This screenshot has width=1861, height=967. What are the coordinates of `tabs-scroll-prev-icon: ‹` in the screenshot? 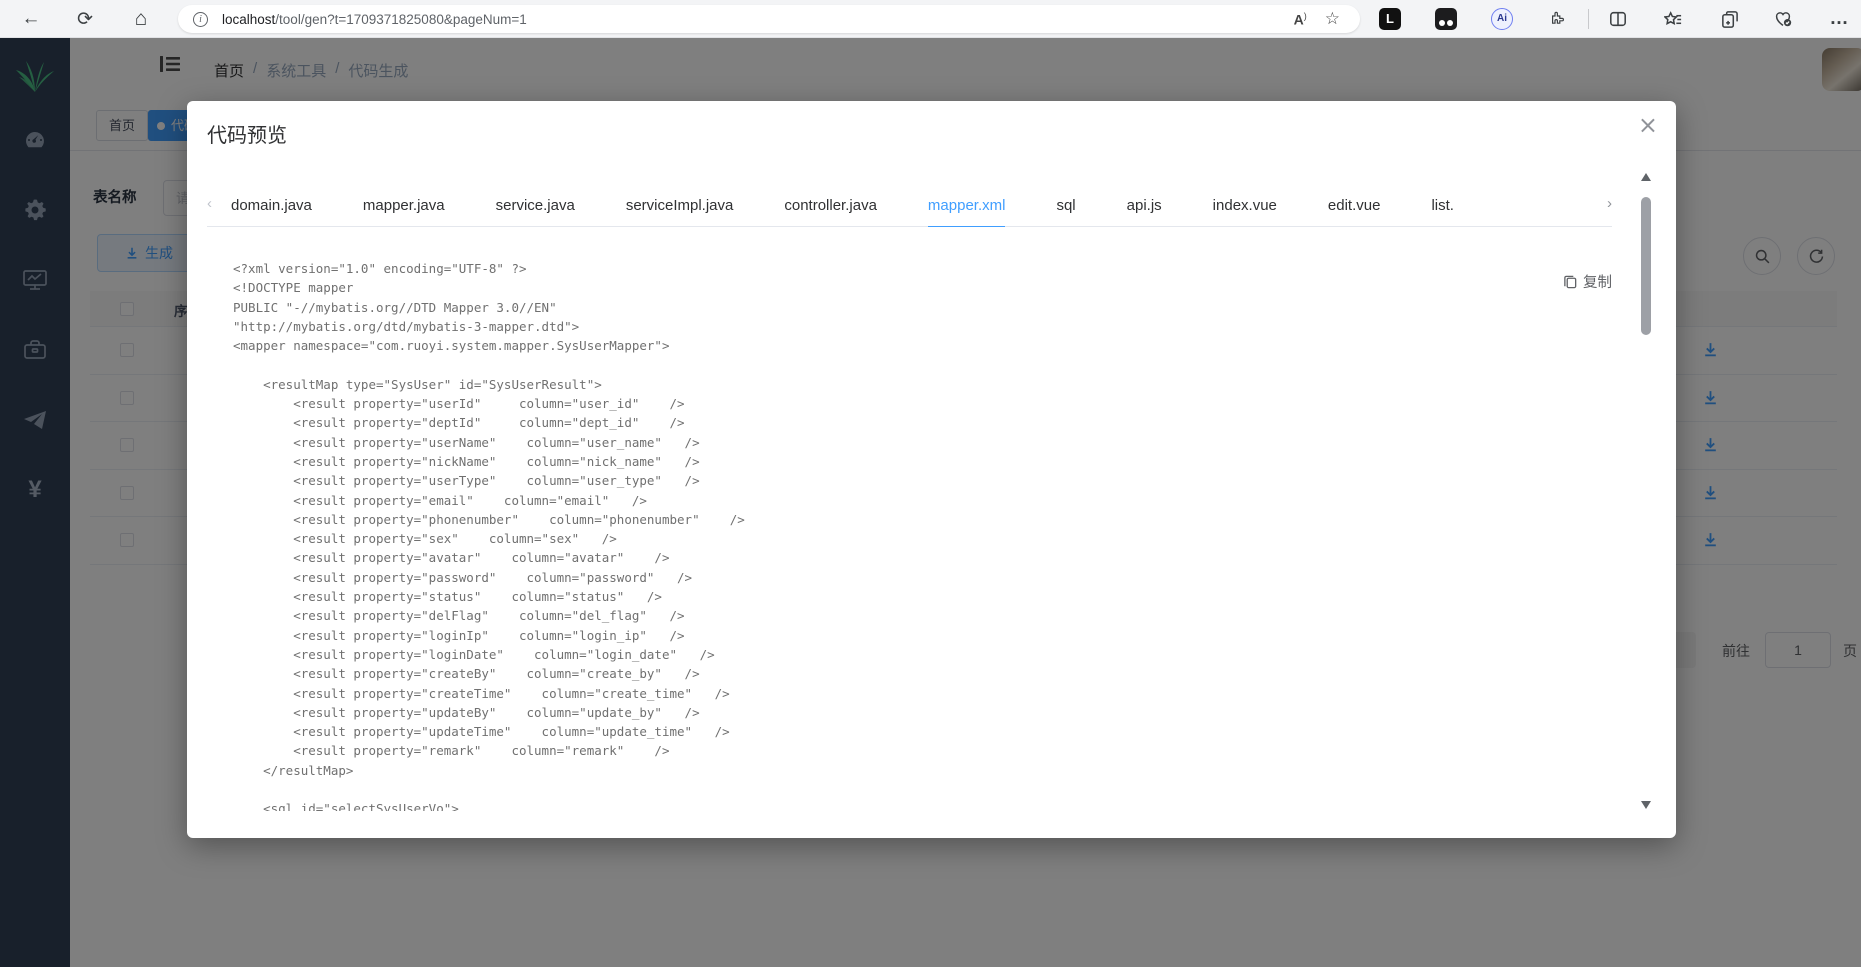 It's located at (209, 203).